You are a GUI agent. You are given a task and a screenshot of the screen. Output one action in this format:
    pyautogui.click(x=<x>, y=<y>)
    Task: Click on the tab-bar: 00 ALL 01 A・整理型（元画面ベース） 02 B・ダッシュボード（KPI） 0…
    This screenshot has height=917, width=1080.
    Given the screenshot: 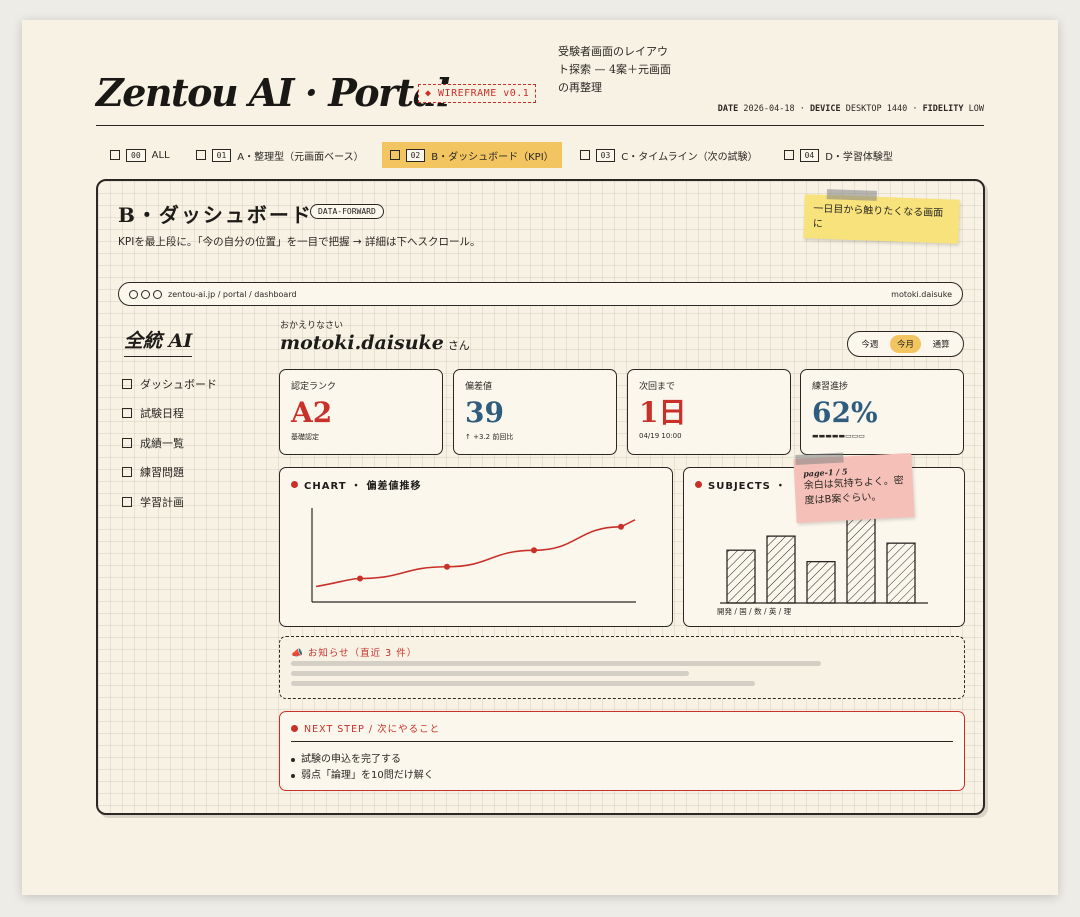 What is the action you would take?
    pyautogui.click(x=506, y=155)
    